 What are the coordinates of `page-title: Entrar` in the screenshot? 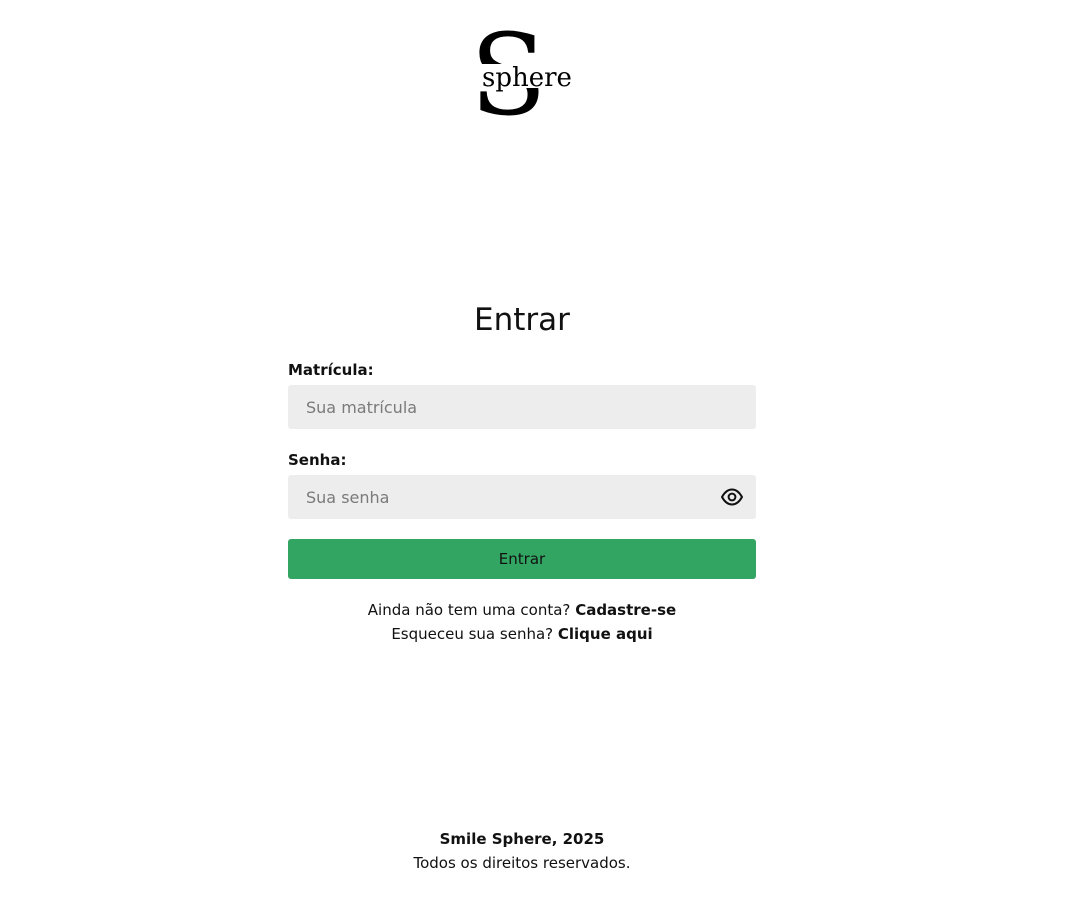 It's located at (522, 320).